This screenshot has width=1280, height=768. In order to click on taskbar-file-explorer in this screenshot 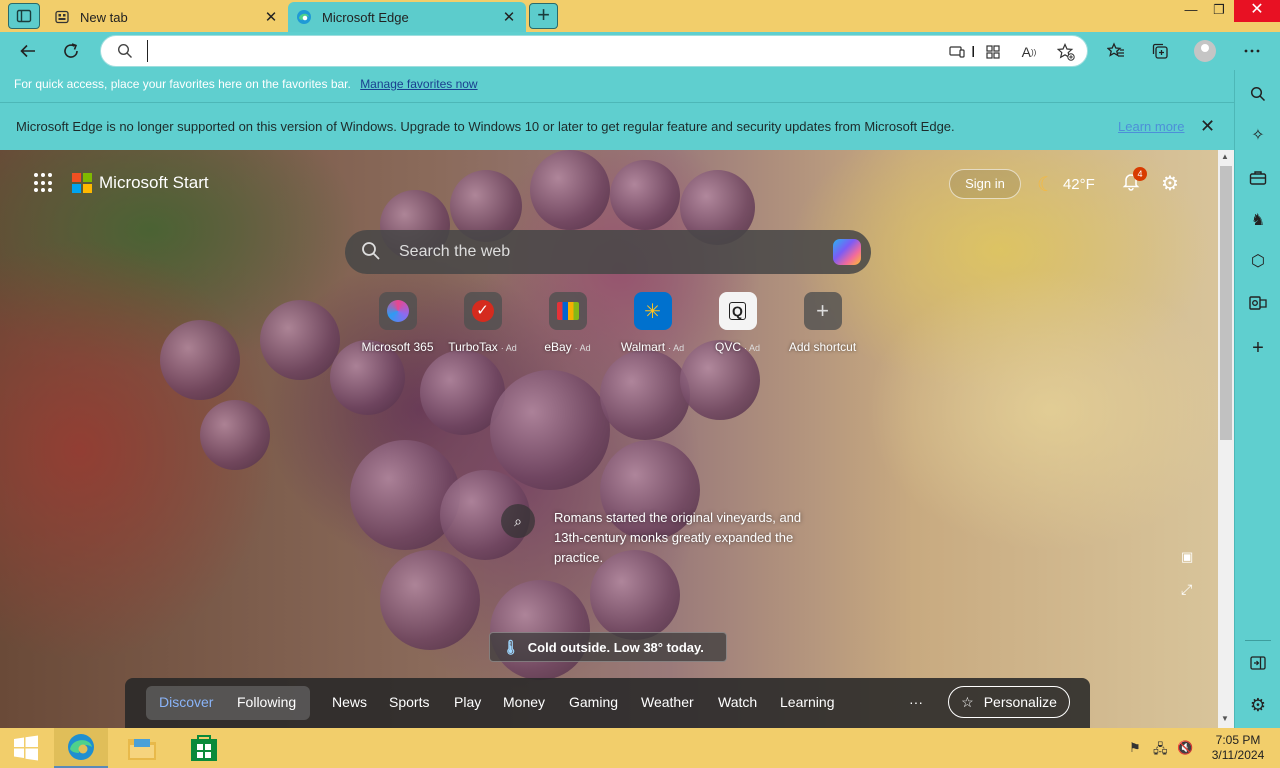, I will do `click(142, 748)`.